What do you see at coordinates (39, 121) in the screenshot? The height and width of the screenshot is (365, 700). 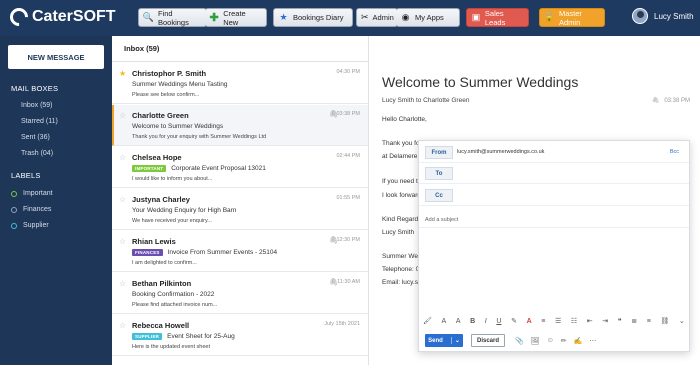 I see `sidebar-item-starred: Starred (11)` at bounding box center [39, 121].